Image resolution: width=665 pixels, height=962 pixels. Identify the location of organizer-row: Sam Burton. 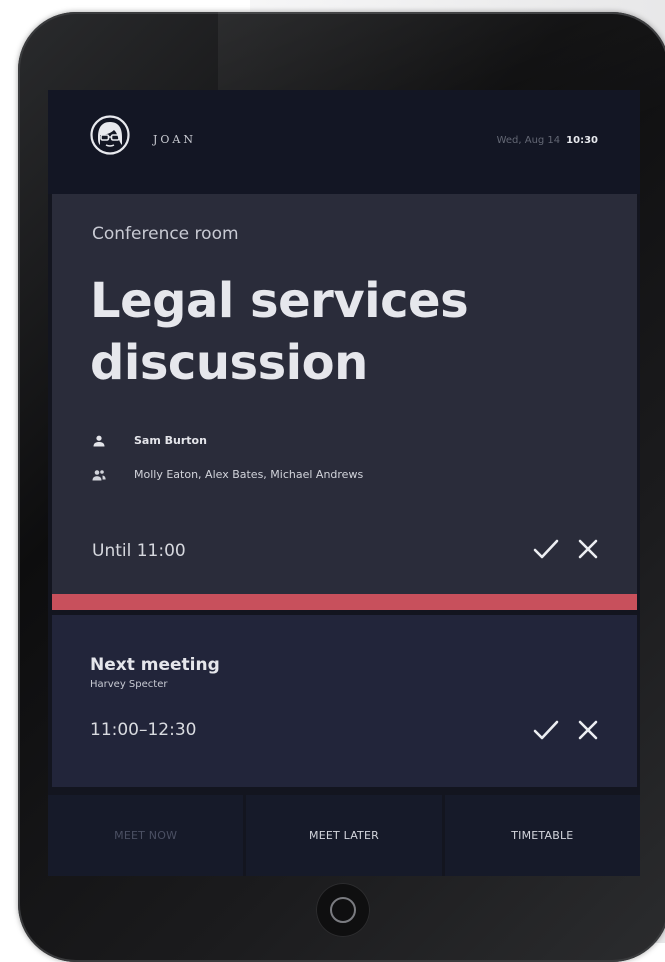
(149, 440).